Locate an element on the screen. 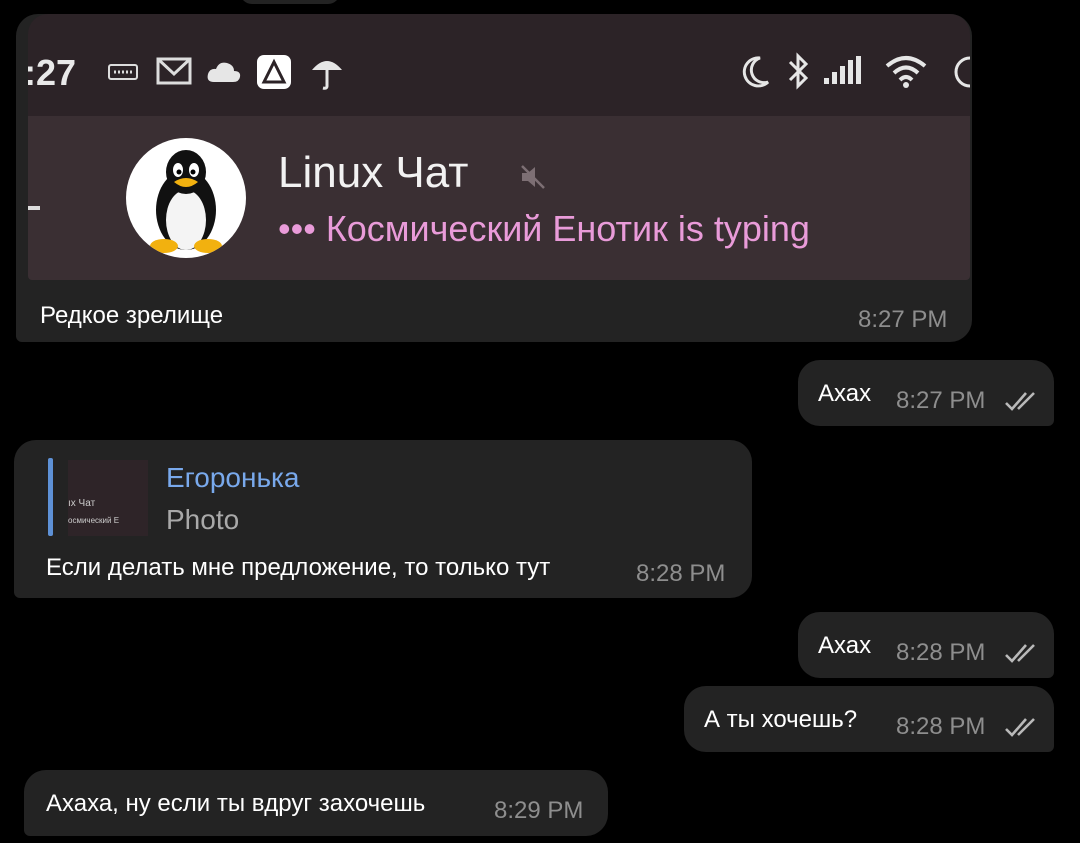 This screenshot has height=843, width=1080. reply-preview: Photo is located at coordinates (203, 519).